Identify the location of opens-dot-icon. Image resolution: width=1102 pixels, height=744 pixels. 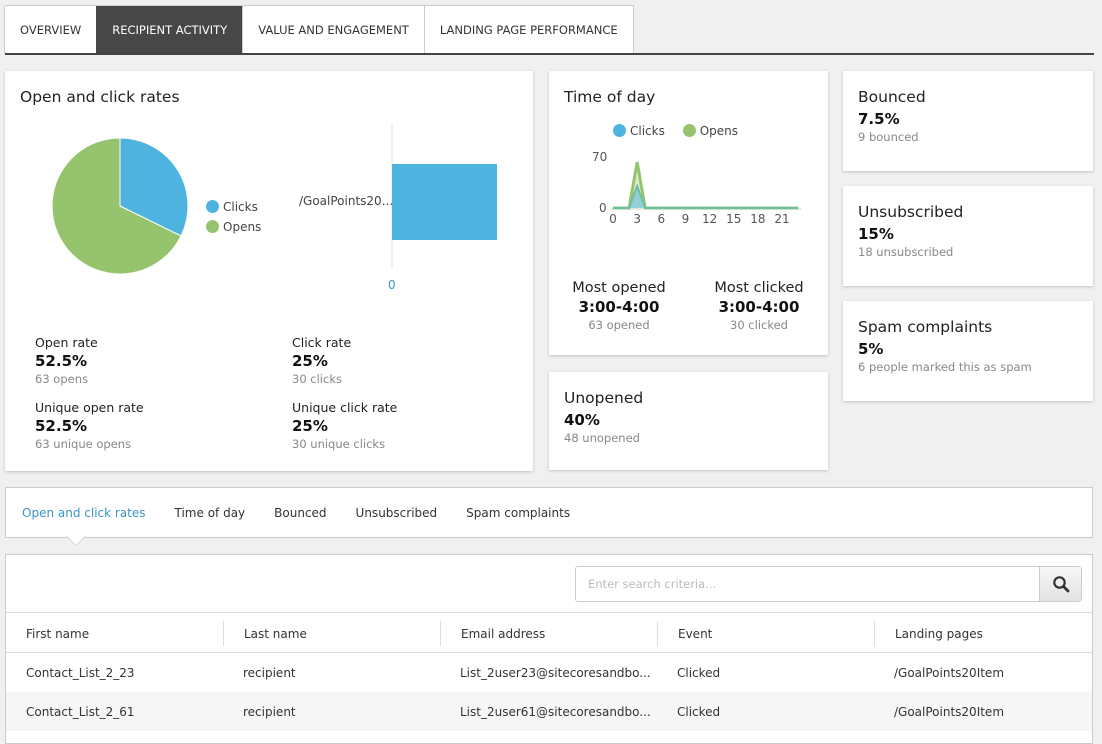
(212, 226).